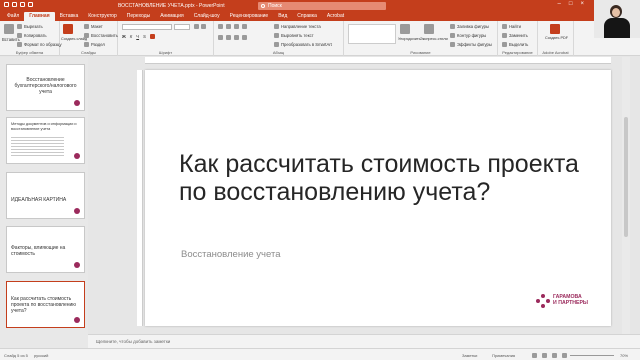  Describe the element at coordinates (282, 16) in the screenshot. I see `tab-view: Вид` at that location.